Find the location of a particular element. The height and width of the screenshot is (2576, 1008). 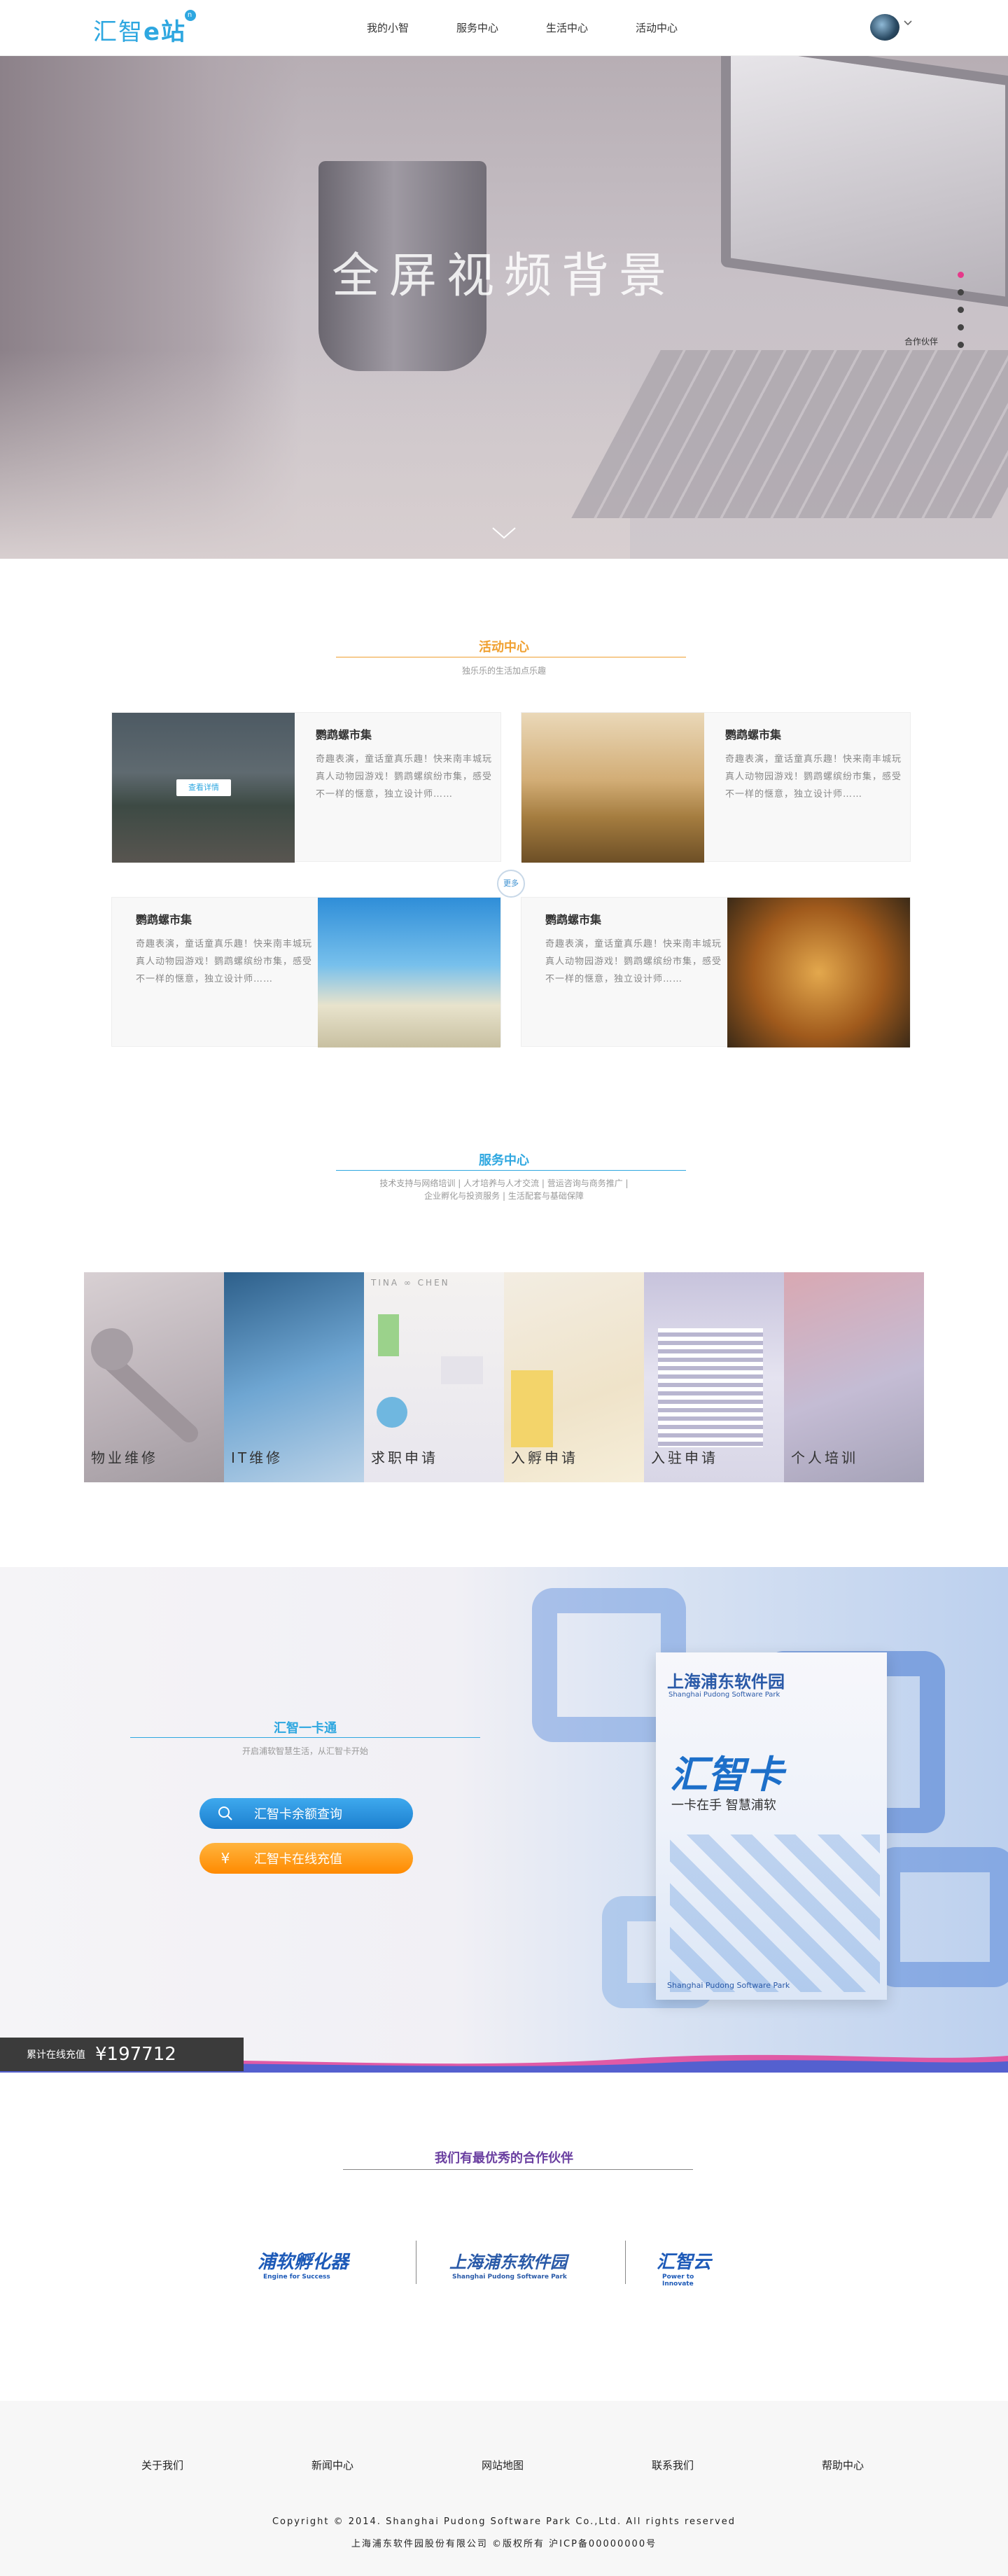

nav-life-center: 生活中心 is located at coordinates (567, 28).